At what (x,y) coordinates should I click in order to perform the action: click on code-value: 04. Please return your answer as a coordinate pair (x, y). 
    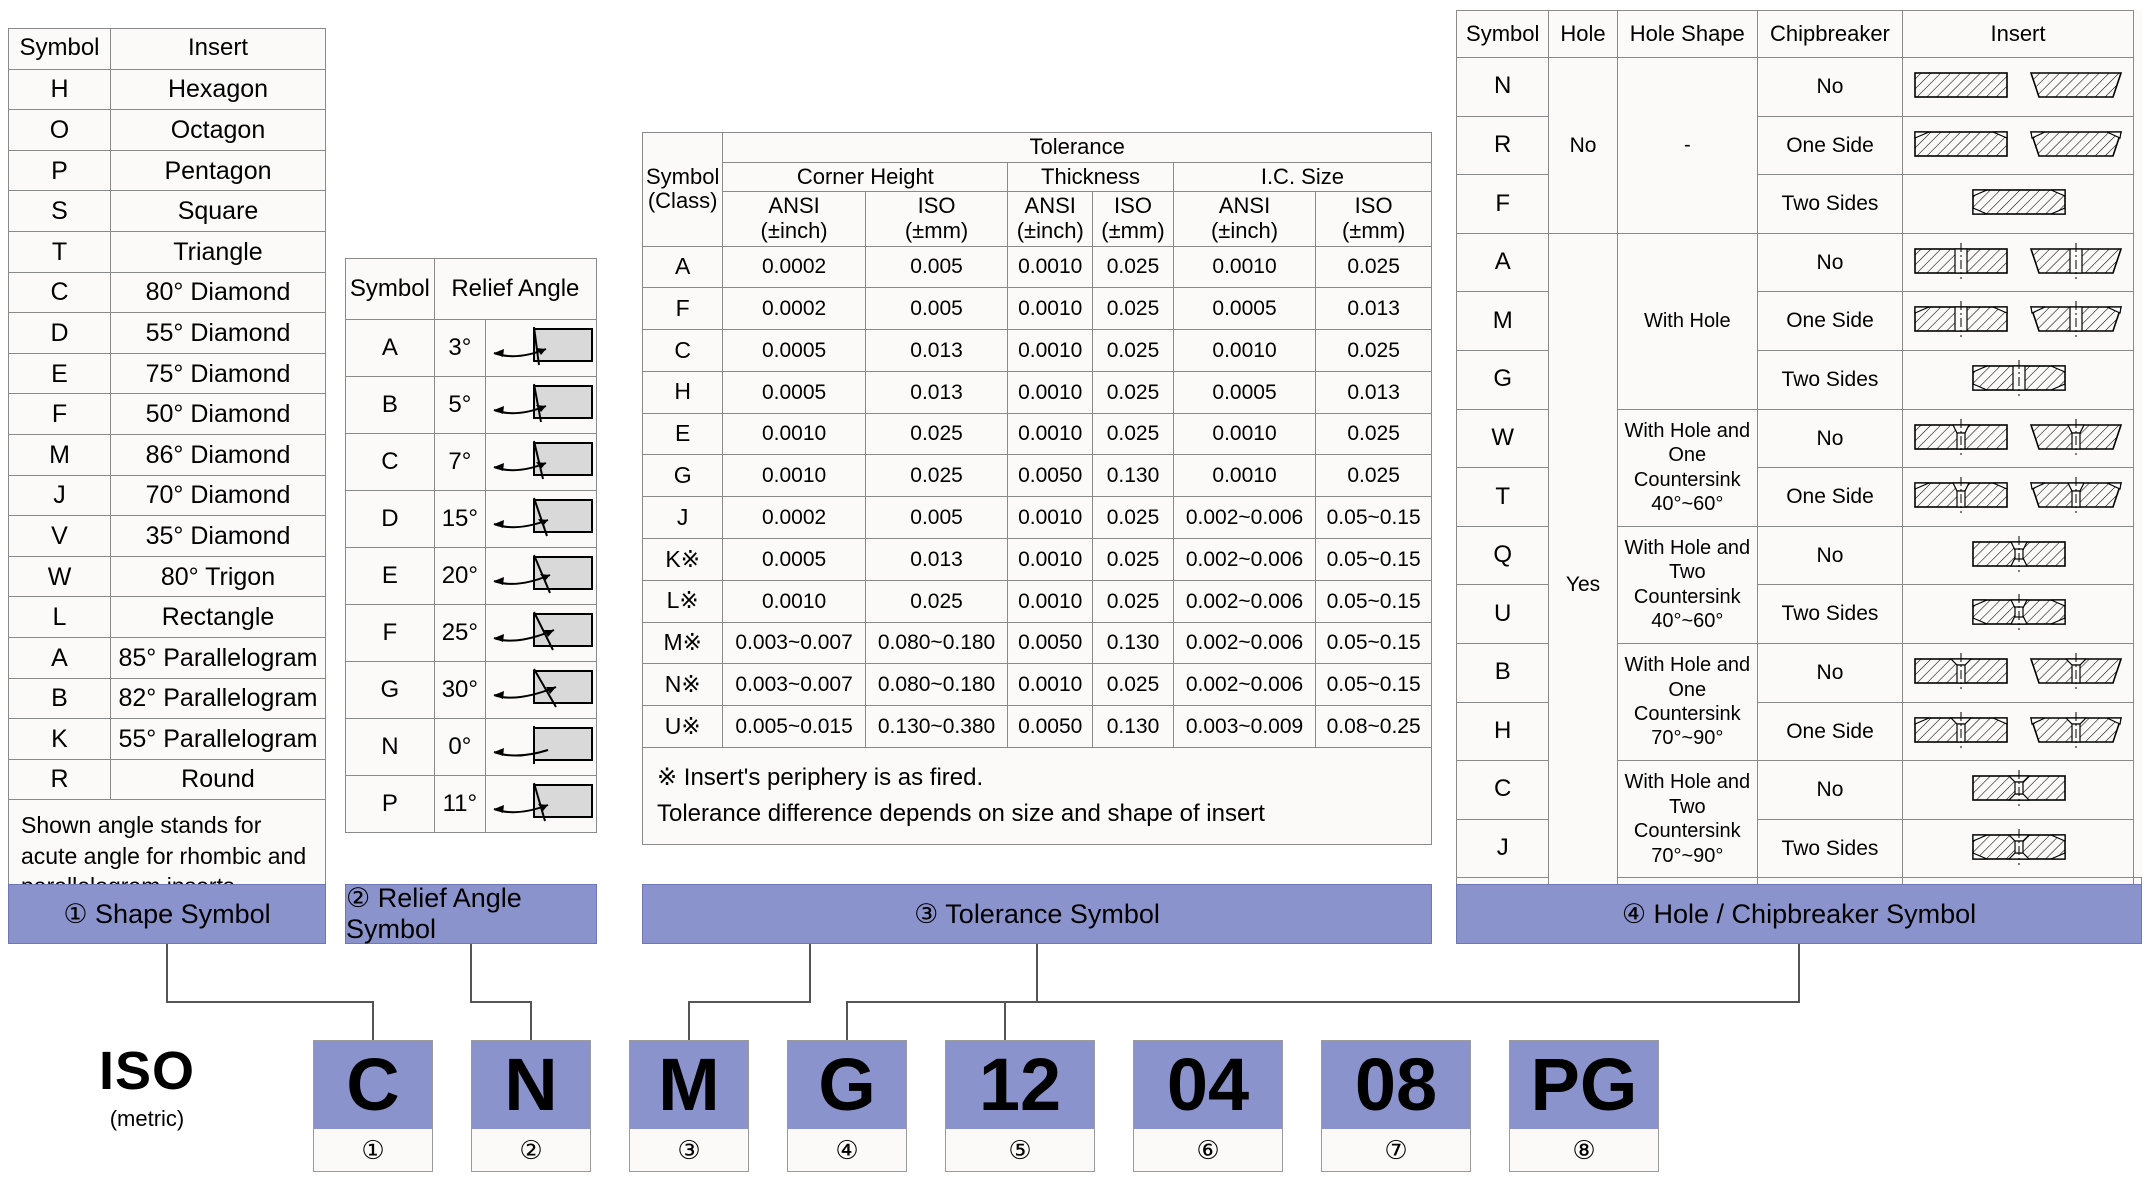
    Looking at the image, I should click on (1208, 1085).